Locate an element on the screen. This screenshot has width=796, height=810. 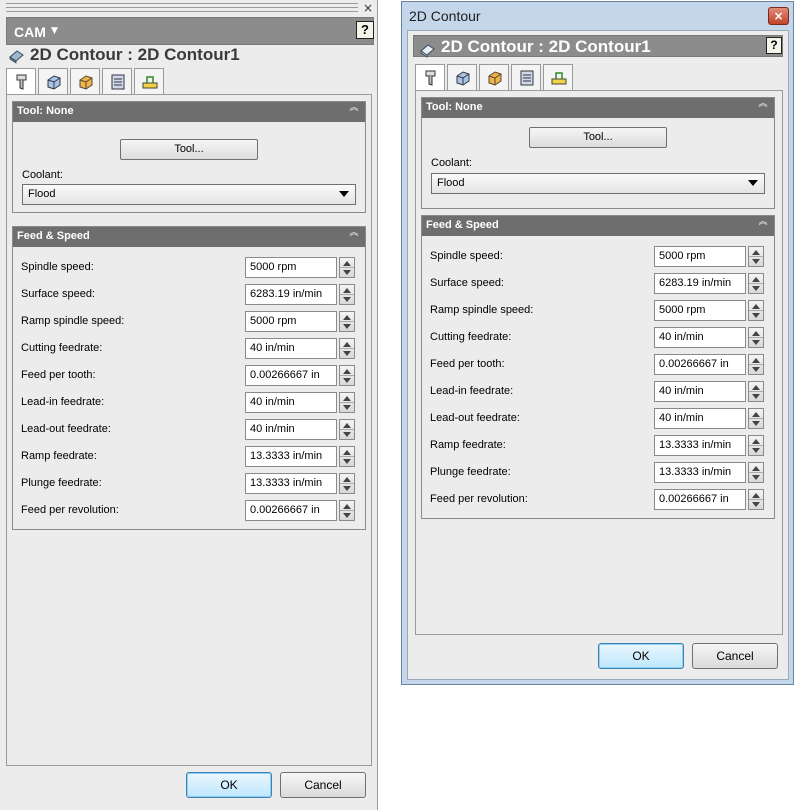
cam-menu-bar: CAM ▼ ? is located at coordinates (190, 31).